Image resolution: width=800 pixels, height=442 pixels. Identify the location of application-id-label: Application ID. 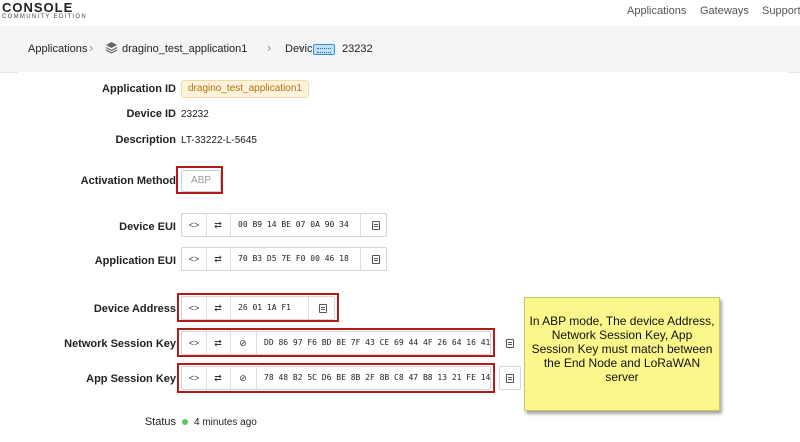
(139, 89).